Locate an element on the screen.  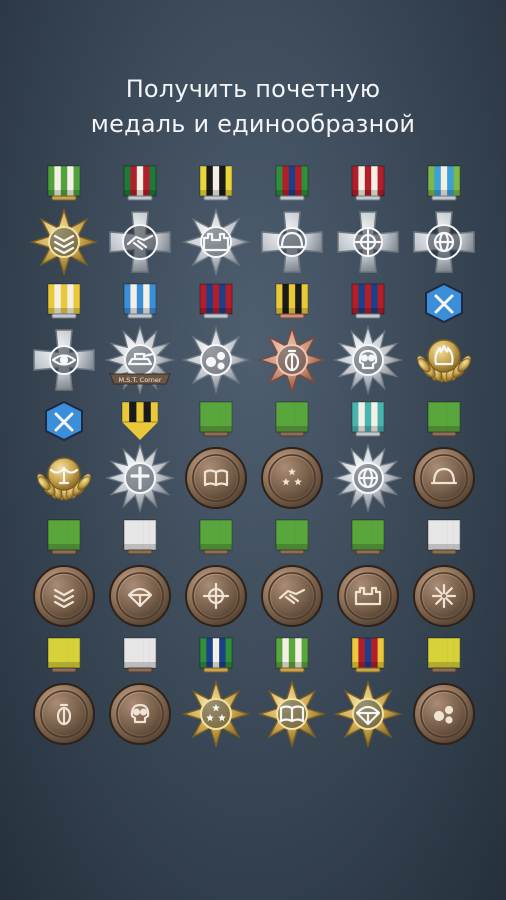
headline-line-1: Получить почетную is located at coordinates (253, 89).